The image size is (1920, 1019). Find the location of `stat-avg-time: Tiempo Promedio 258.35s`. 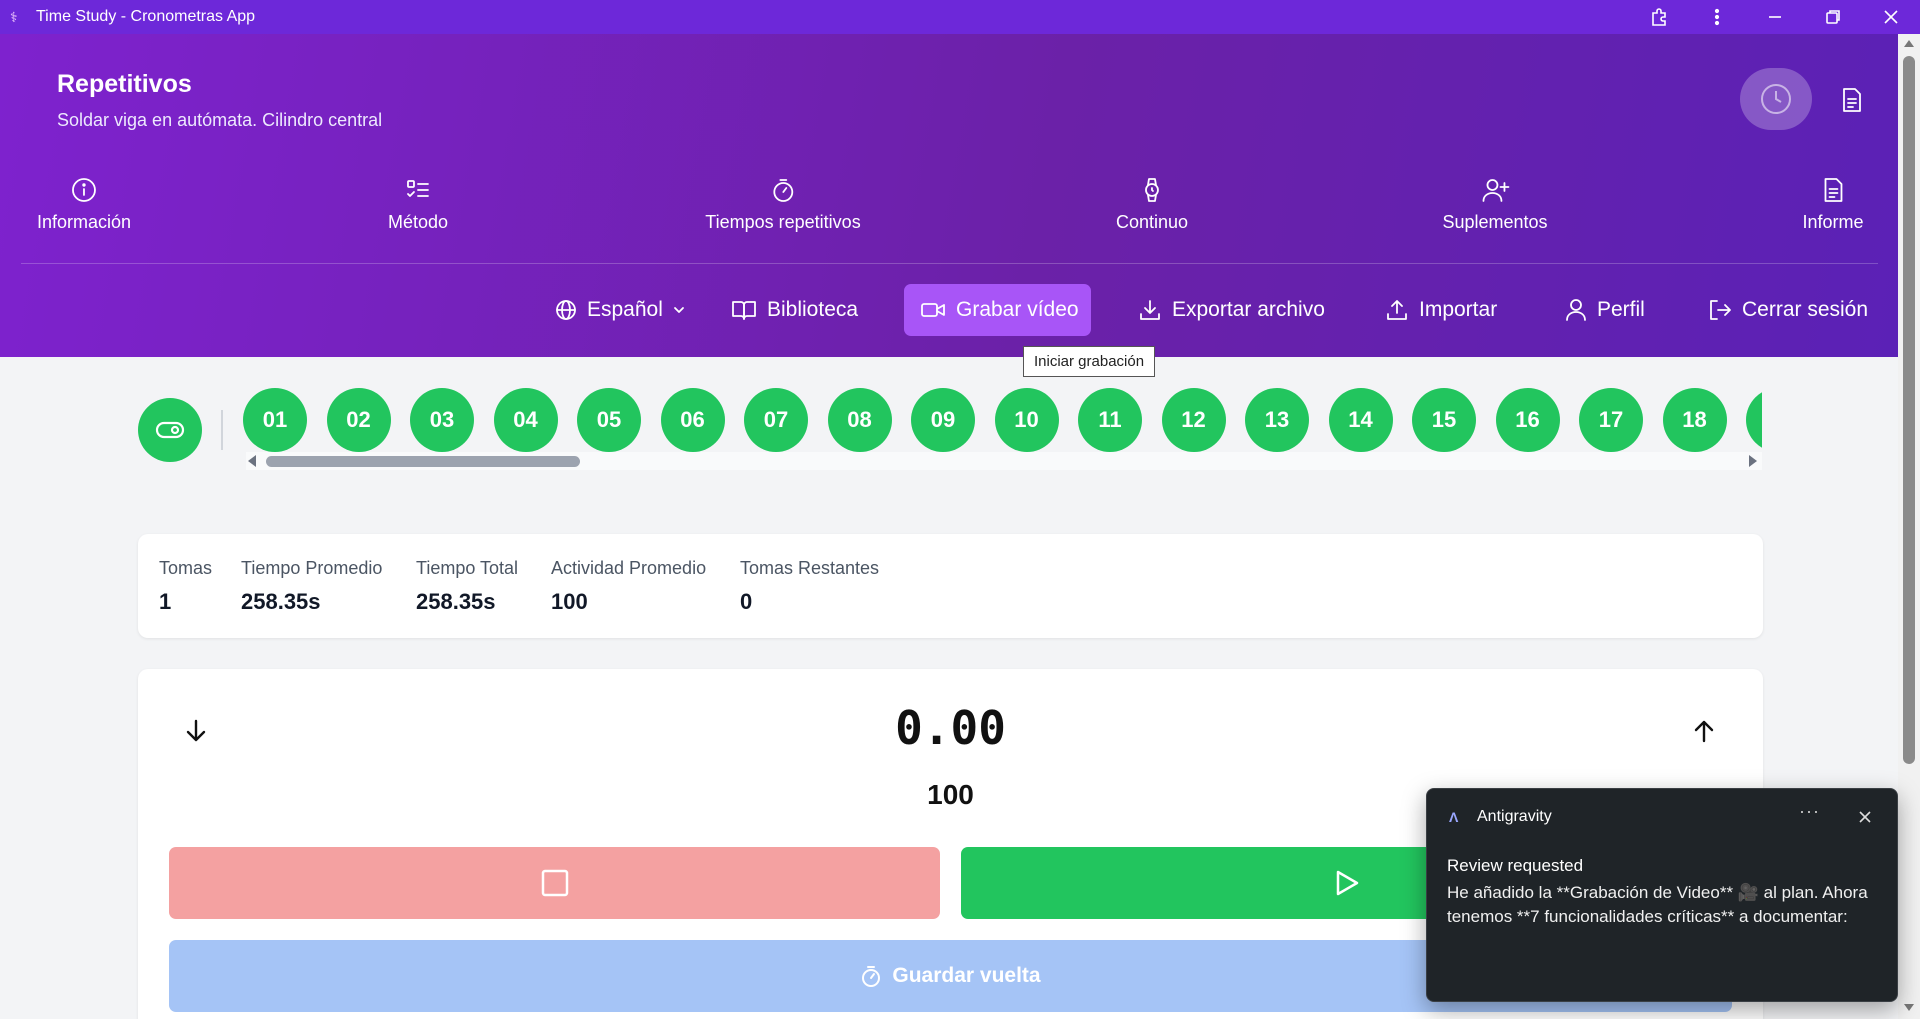

stat-avg-time: Tiempo Promedio 258.35s is located at coordinates (311, 586).